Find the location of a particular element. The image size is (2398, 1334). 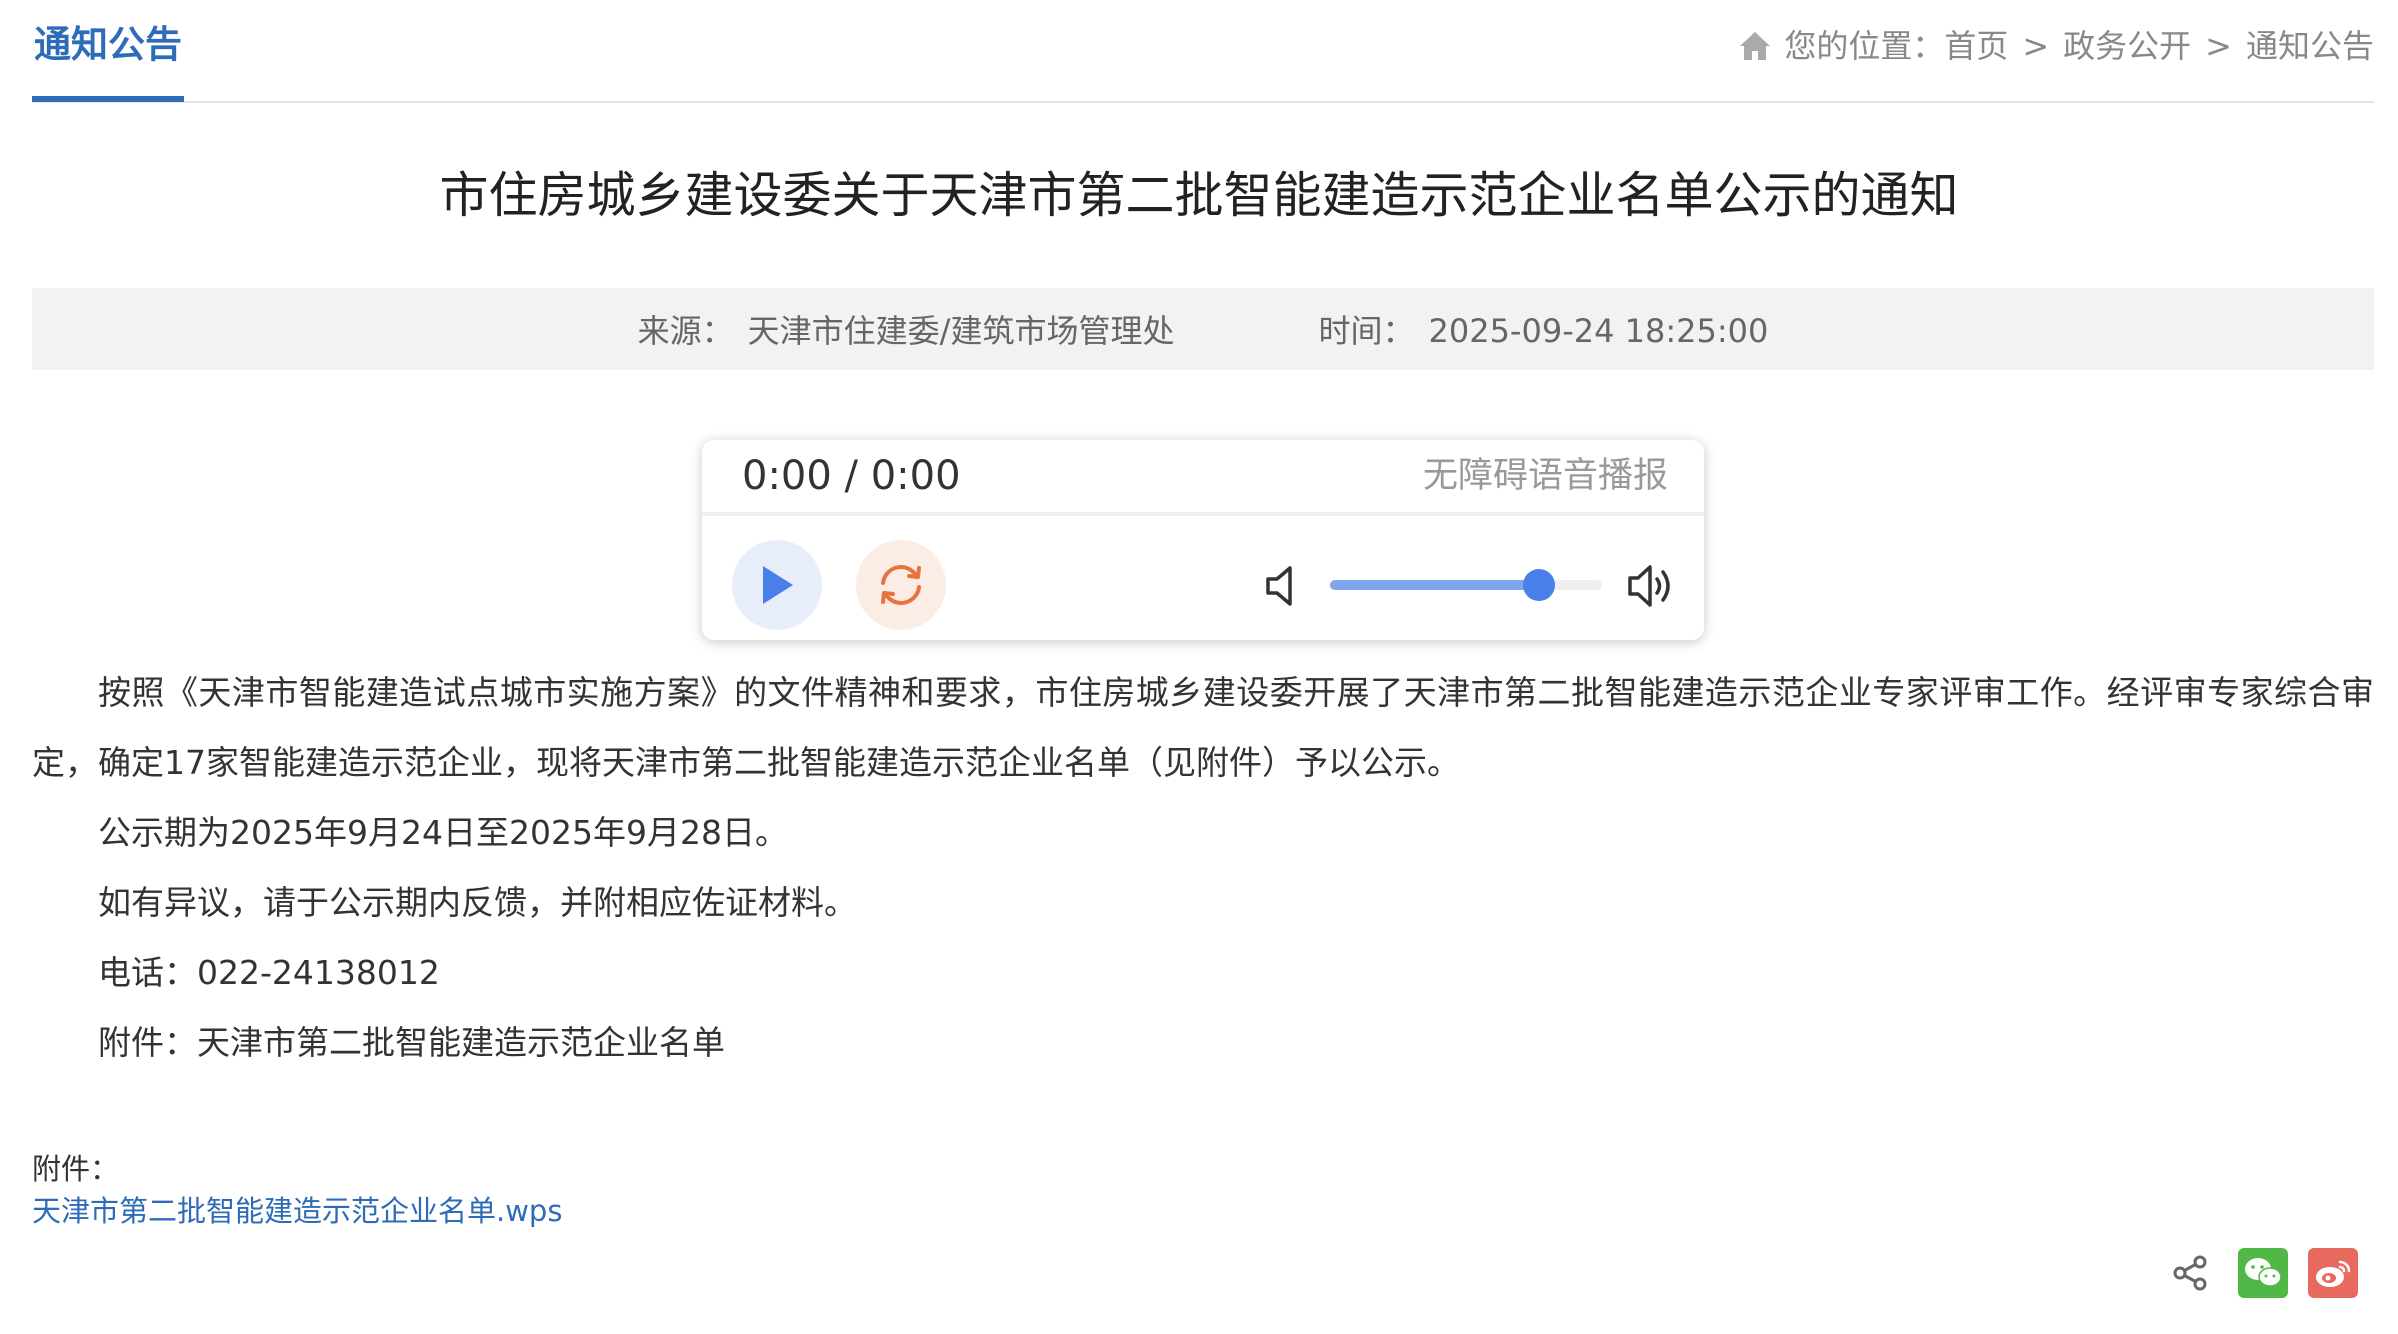

article-time: 时间： 2025-09-24 18:25:00 is located at coordinates (1543, 329).